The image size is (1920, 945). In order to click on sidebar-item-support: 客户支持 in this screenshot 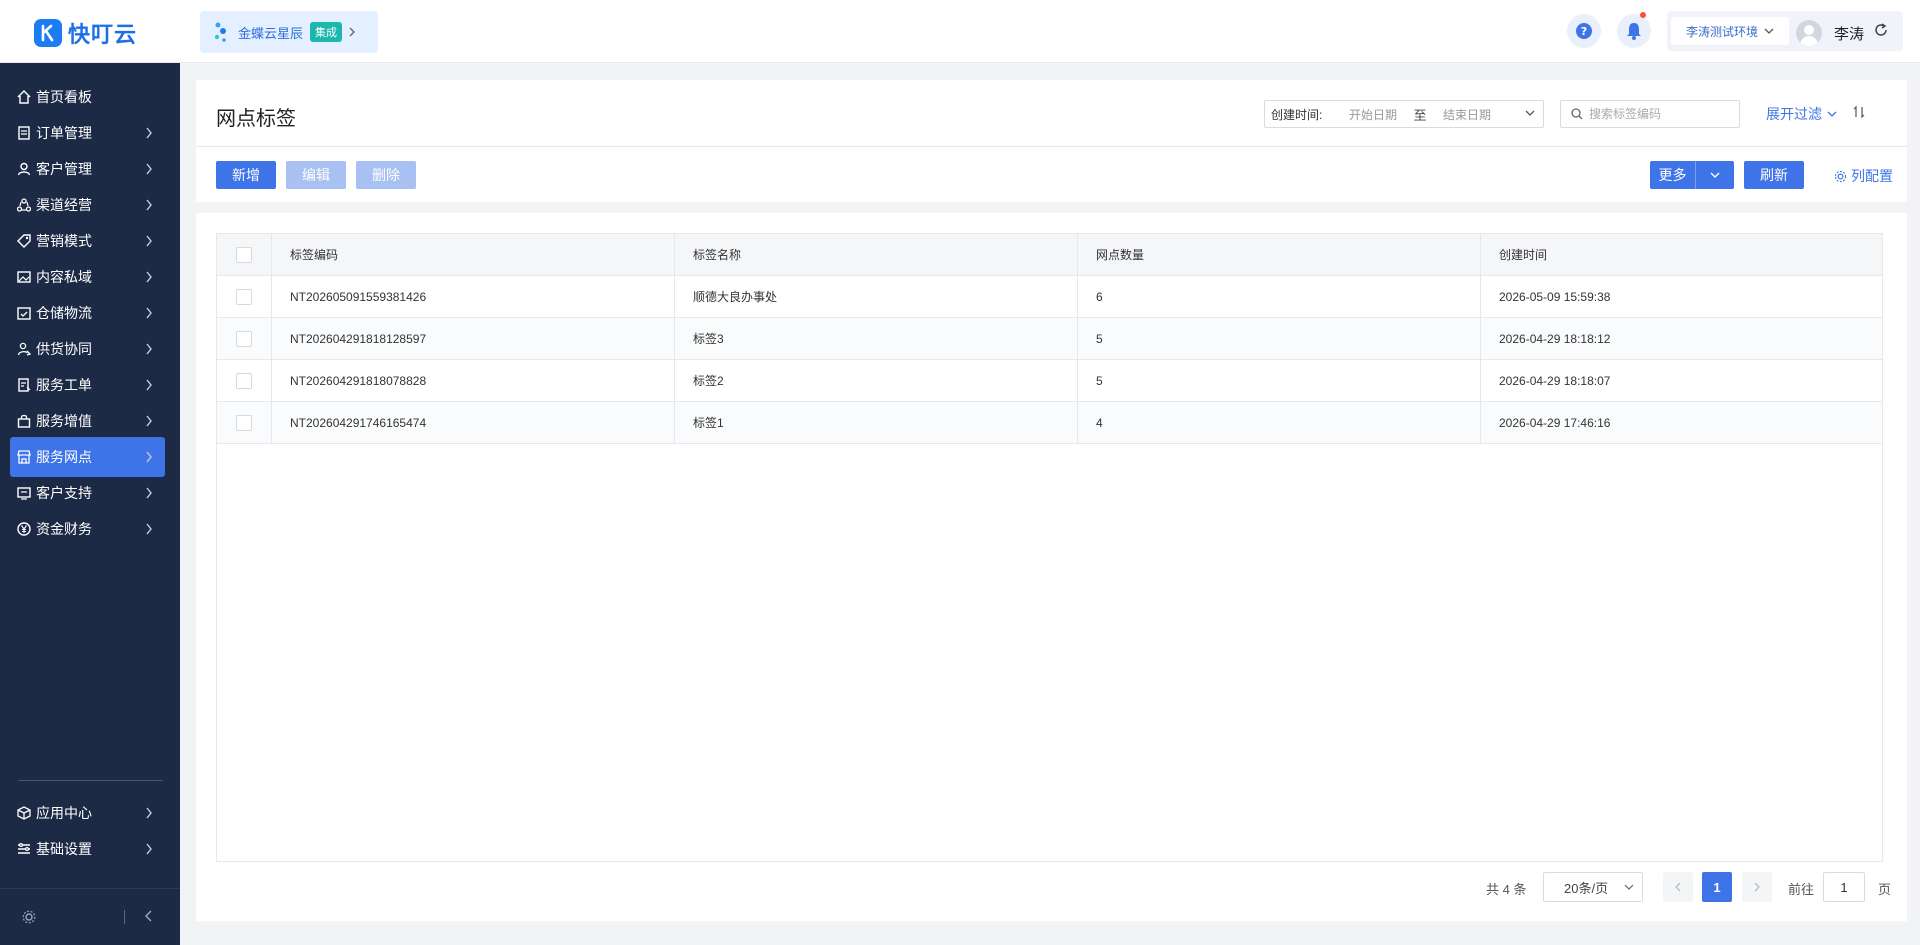, I will do `click(87, 493)`.